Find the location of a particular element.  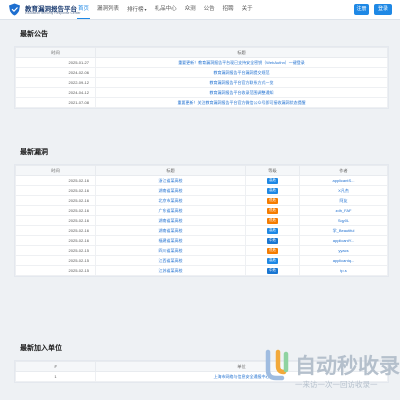

nav-home: 首页 is located at coordinates (83, 9).